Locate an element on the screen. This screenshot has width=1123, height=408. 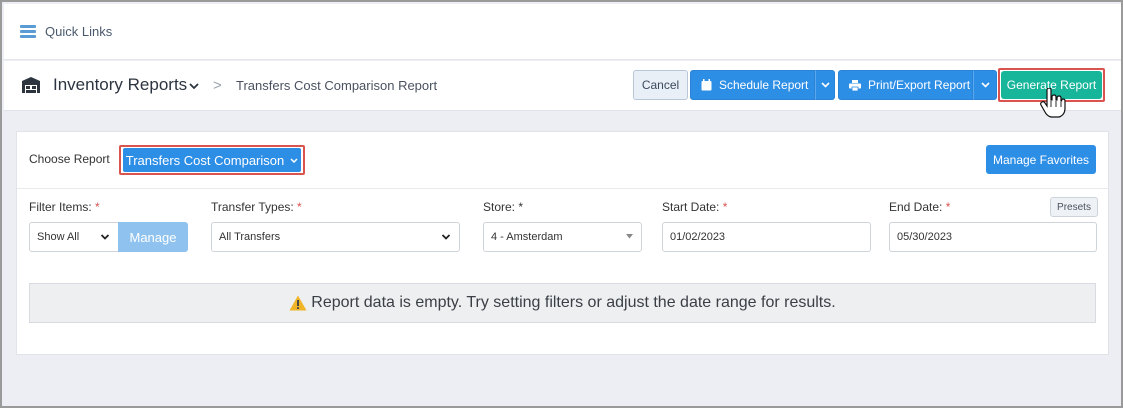
print-export-dropdown is located at coordinates (985, 85).